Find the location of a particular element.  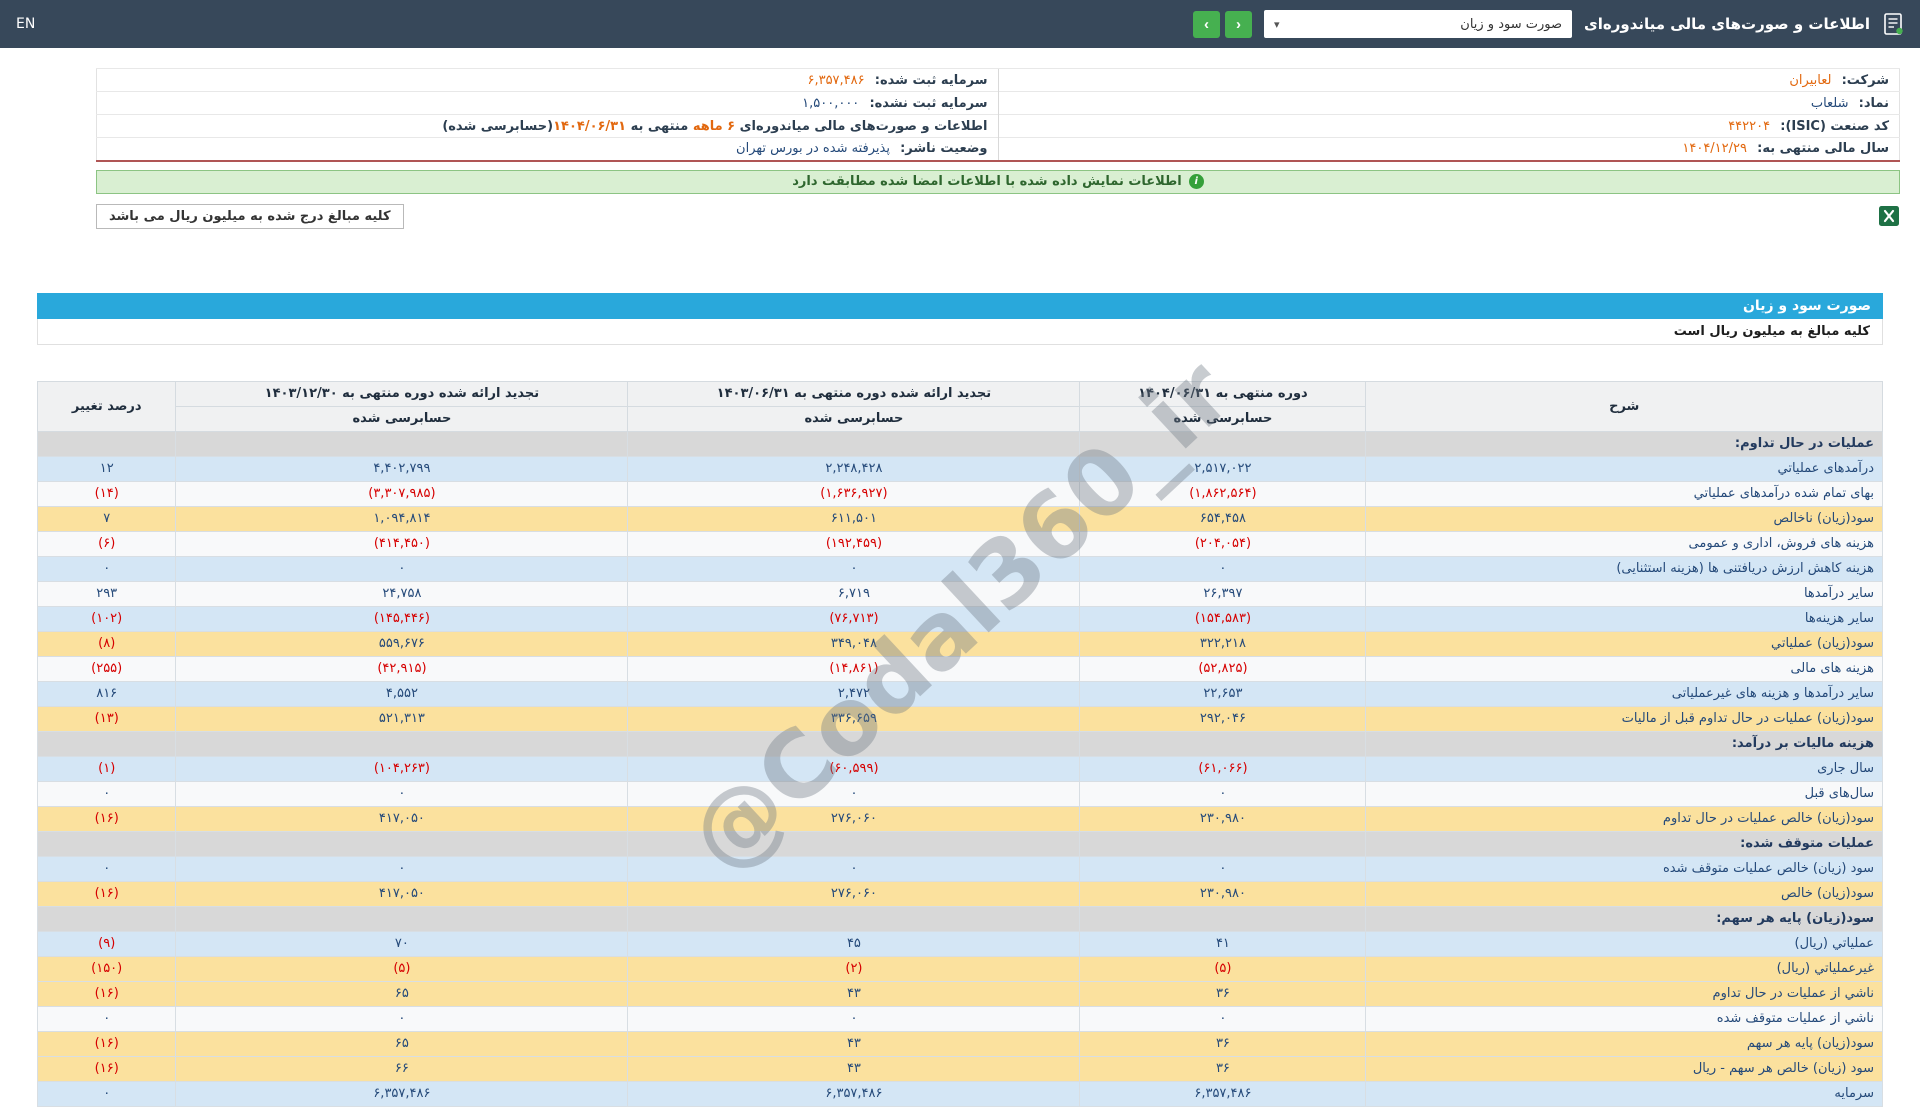

page-title: اطلاعات و صورت‌های مالی میاندوره‌ای is located at coordinates (1727, 24).